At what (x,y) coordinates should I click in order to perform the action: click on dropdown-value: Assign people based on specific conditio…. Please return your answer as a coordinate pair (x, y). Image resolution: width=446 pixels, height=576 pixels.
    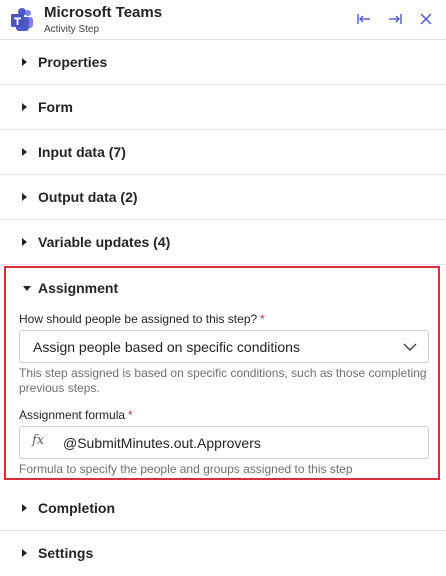
    Looking at the image, I should click on (166, 347).